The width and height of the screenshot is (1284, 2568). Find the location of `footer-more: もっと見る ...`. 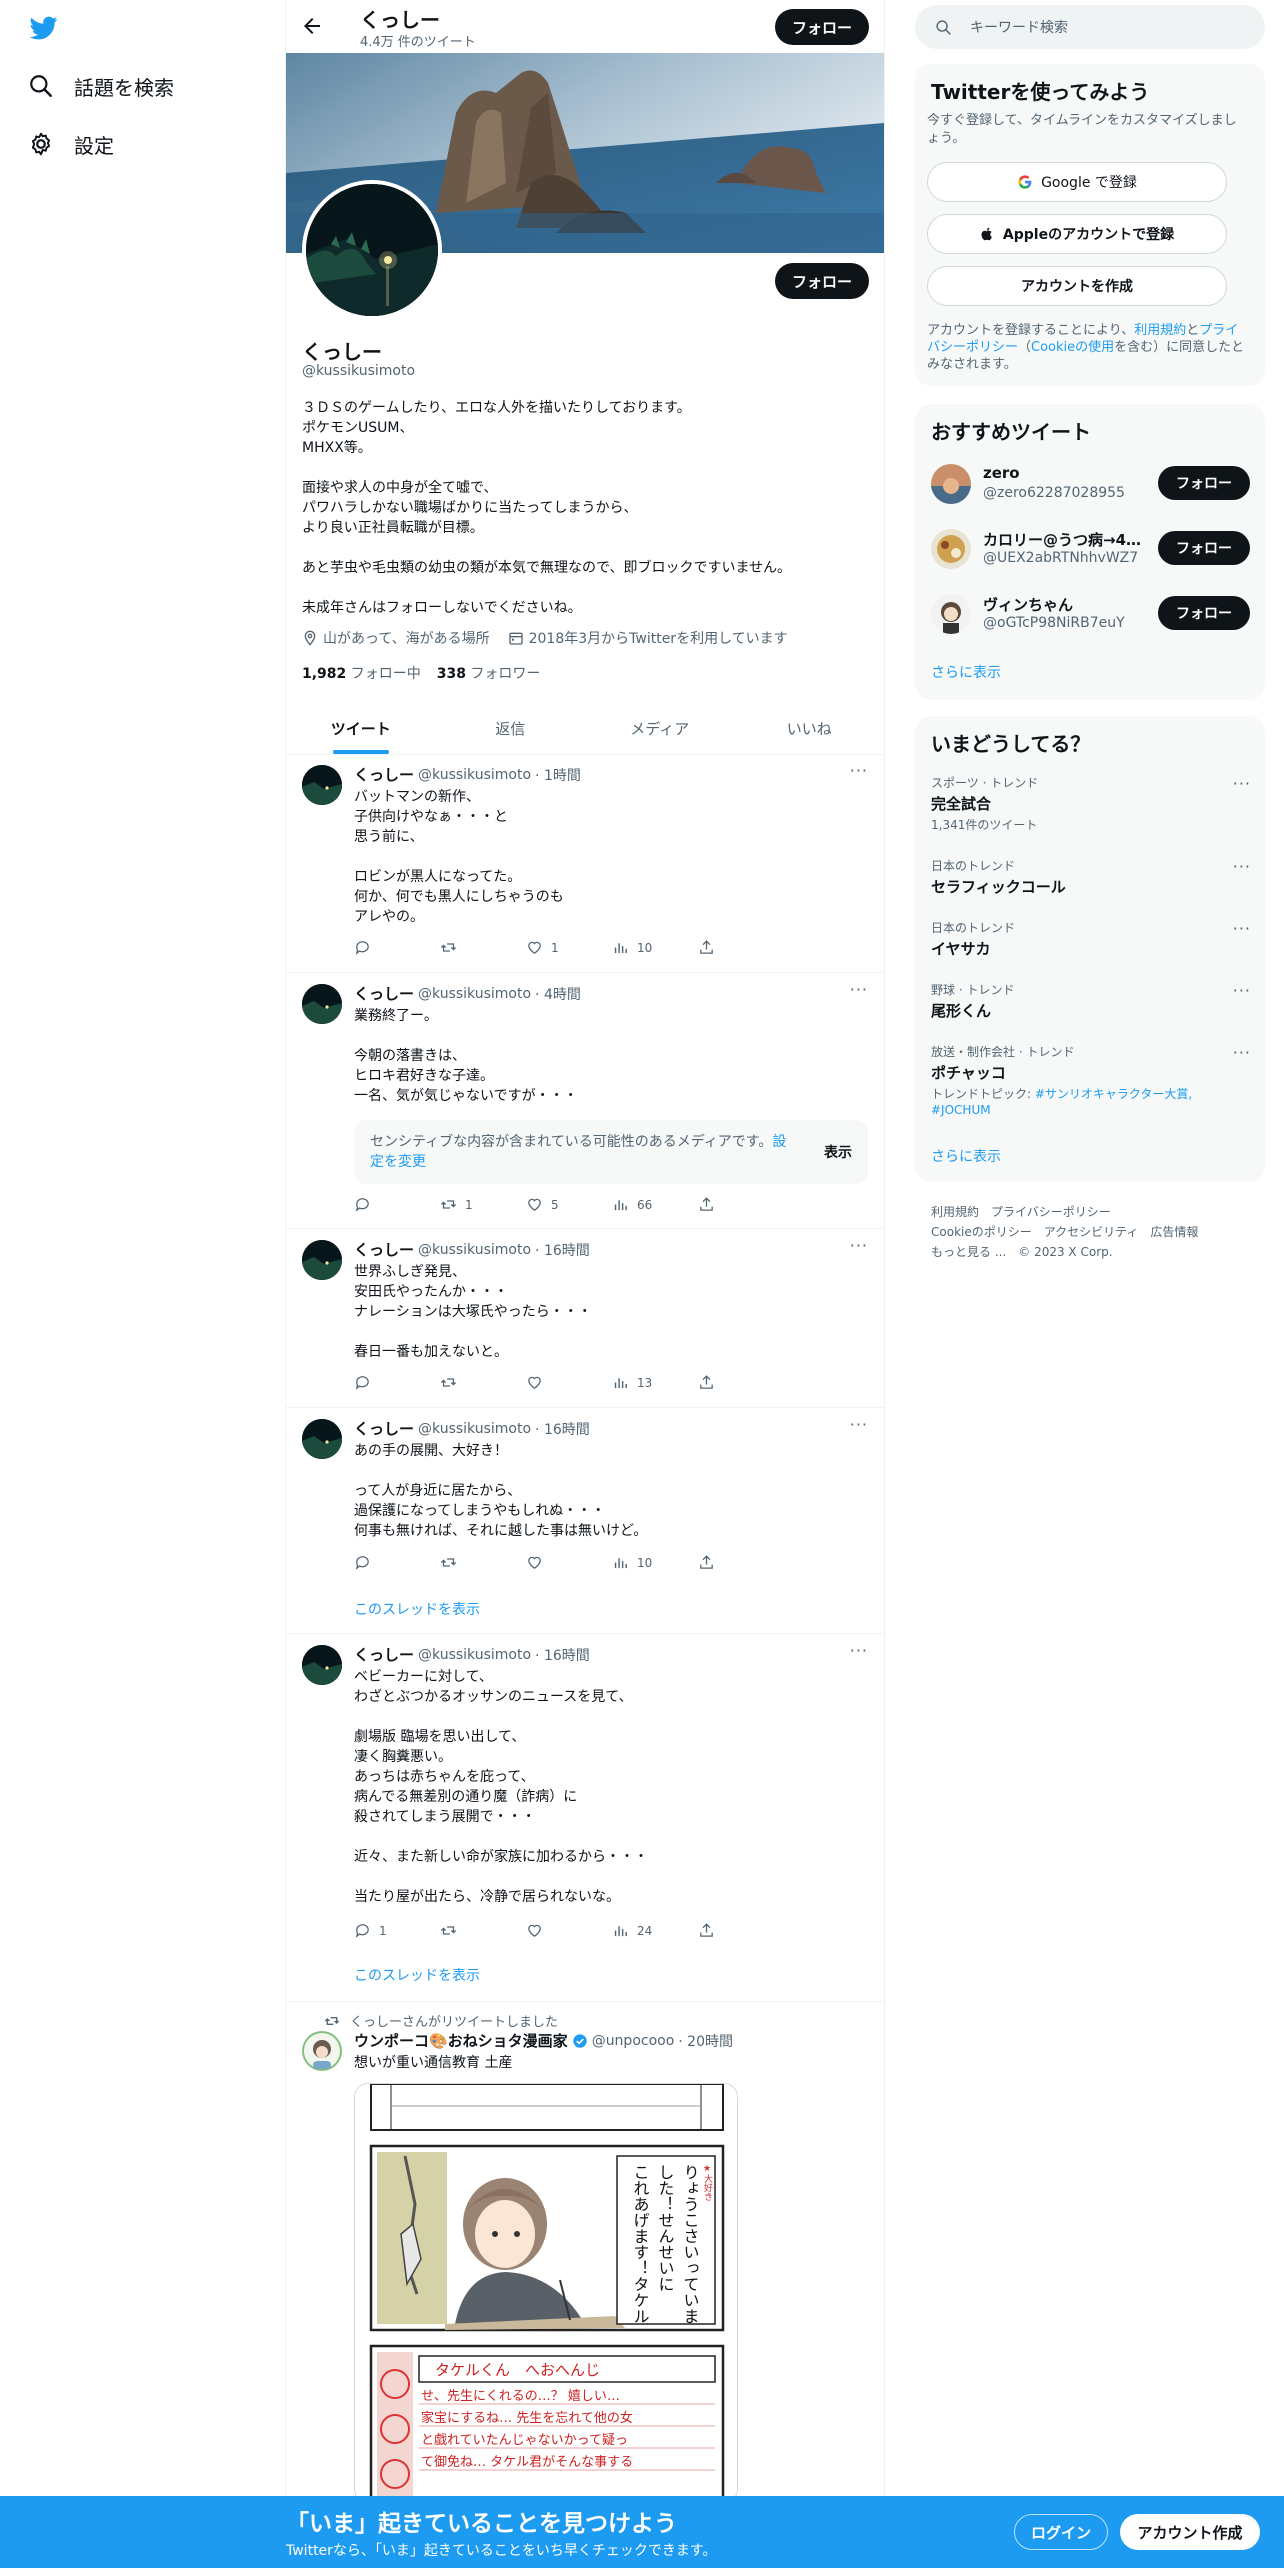

footer-more: もっと見る ... is located at coordinates (968, 1252).